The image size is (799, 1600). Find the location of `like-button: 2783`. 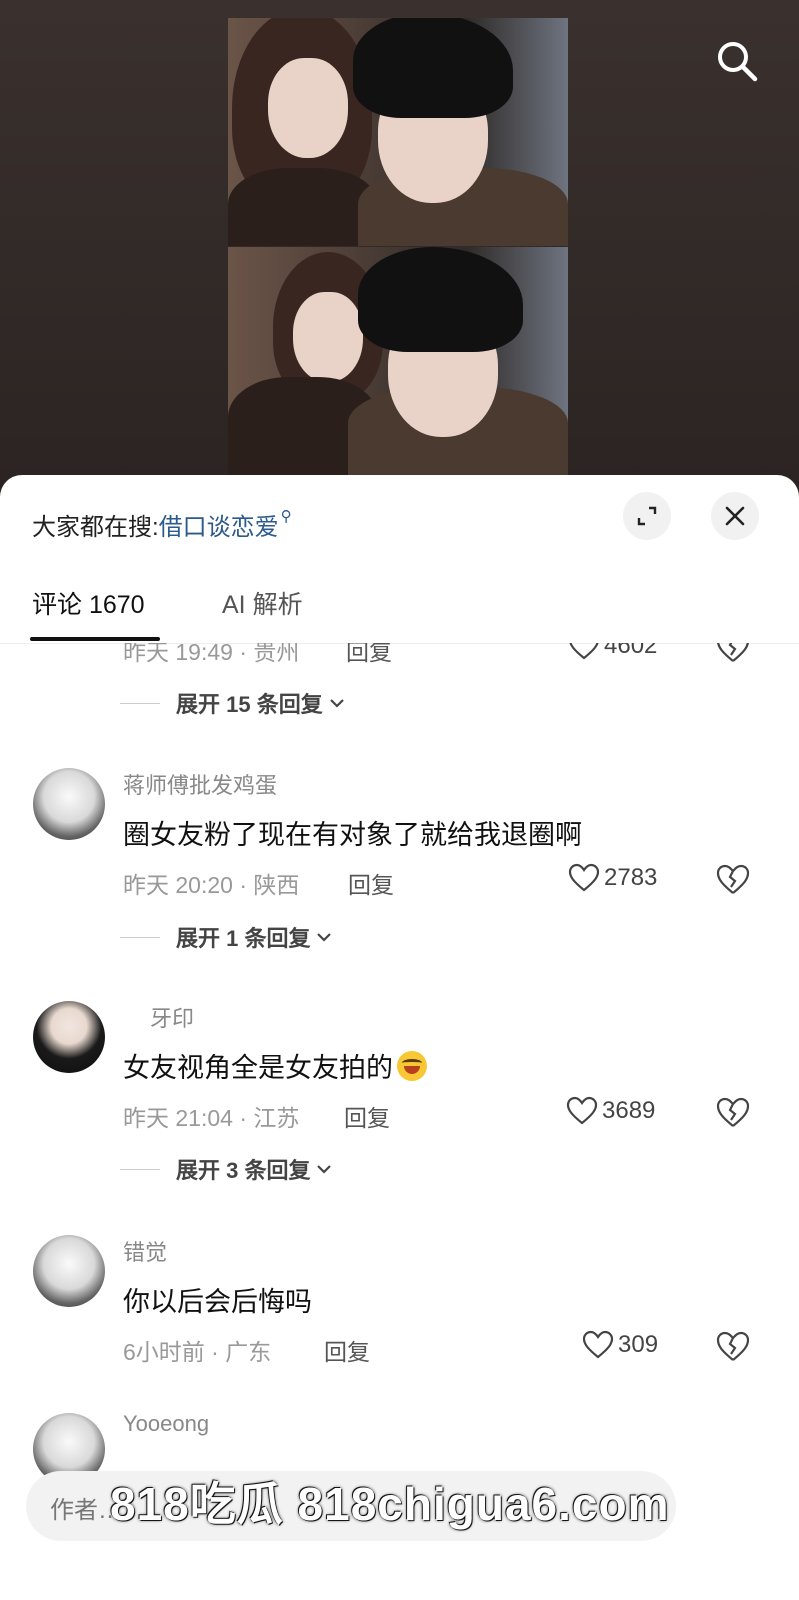

like-button: 2783 is located at coordinates (612, 878).